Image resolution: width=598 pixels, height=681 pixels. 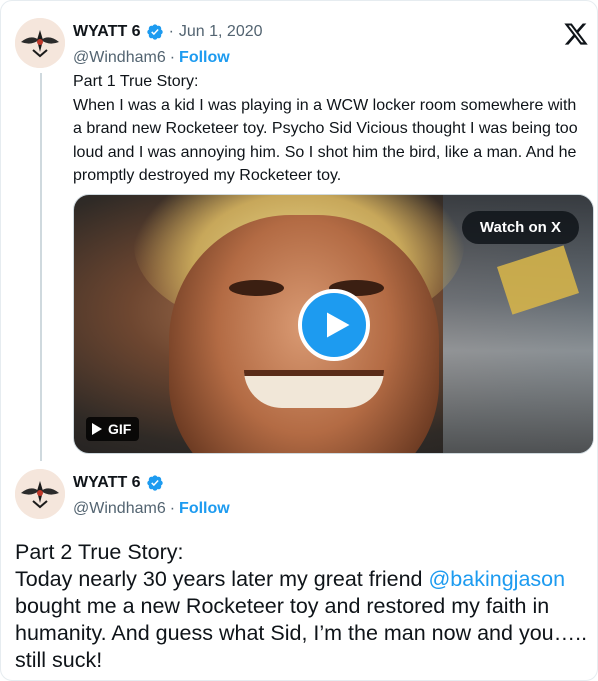 I want to click on play-button, so click(x=334, y=325).